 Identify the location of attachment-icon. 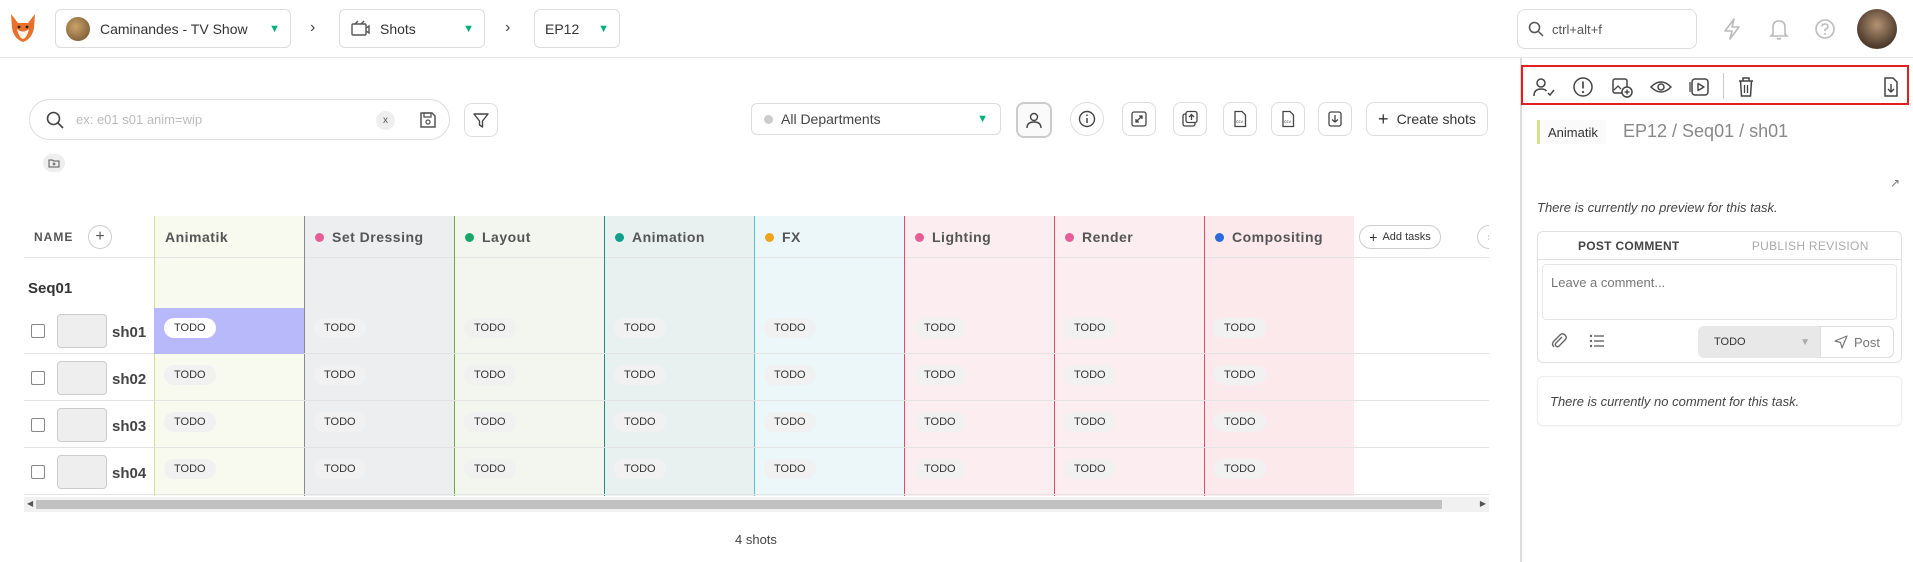
(1559, 341).